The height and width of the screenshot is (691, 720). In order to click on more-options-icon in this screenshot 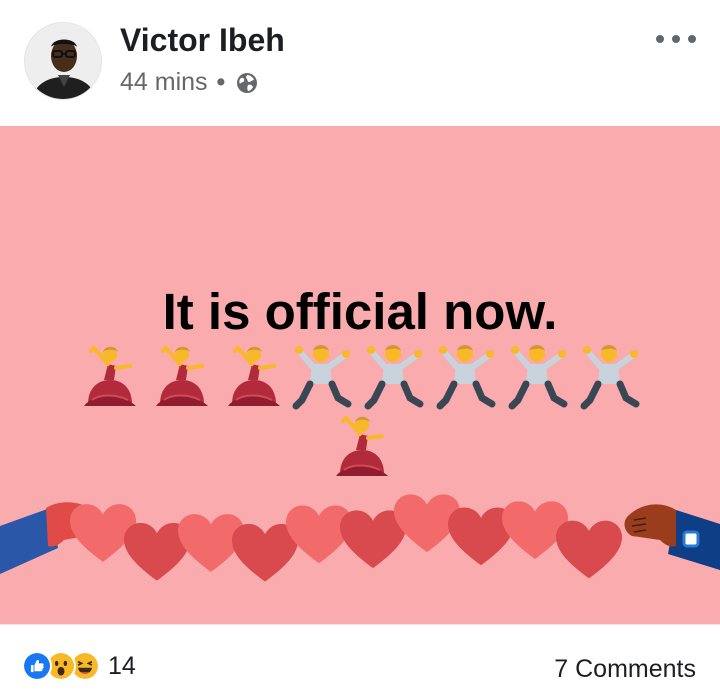, I will do `click(676, 39)`.